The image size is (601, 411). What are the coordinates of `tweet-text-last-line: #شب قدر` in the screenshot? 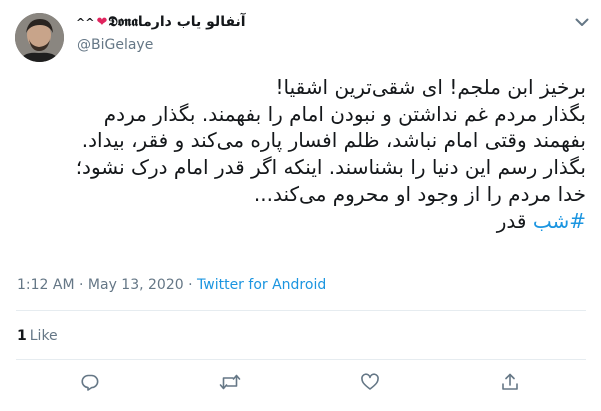 It's located at (301, 221).